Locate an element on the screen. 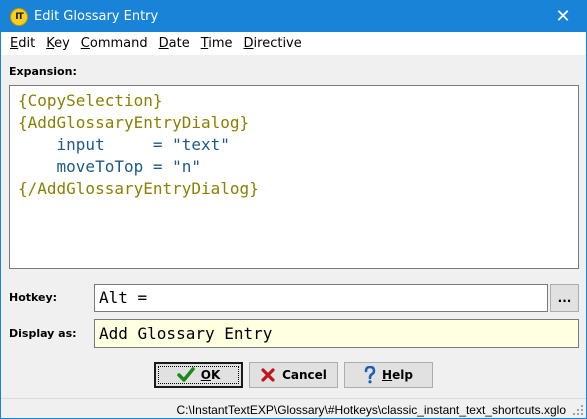 This screenshot has width=587, height=419. menu-key-rest: ey is located at coordinates (62, 43).